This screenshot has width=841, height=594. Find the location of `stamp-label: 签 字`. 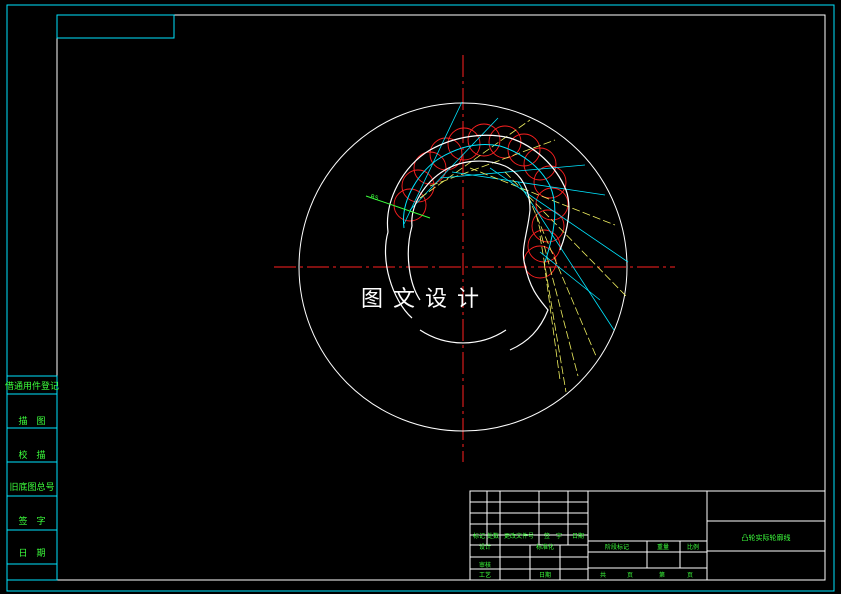

stamp-label: 签 字 is located at coordinates (31, 521).